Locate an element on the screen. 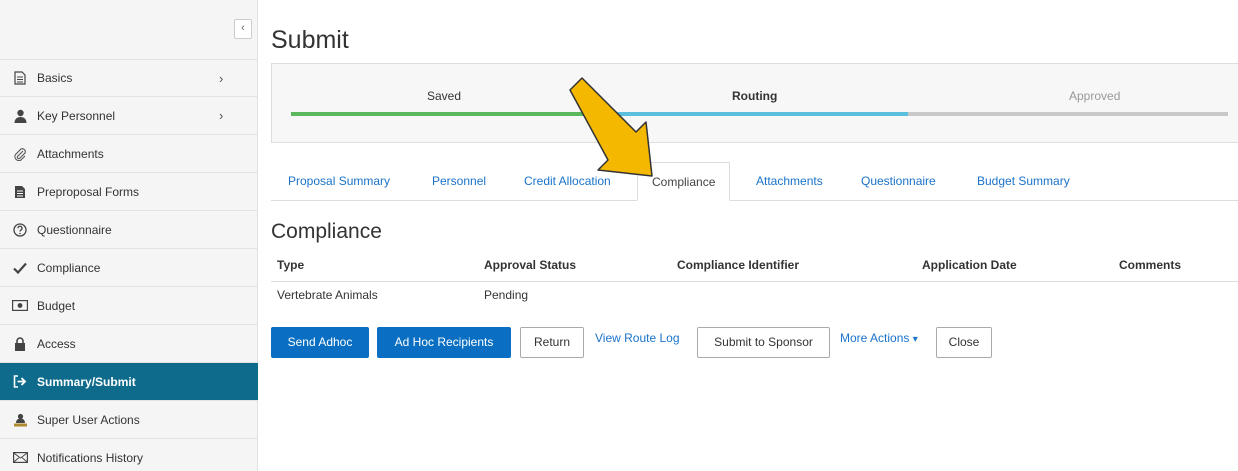 This screenshot has width=1238, height=471. progress-bar-approved is located at coordinates (1068, 114).